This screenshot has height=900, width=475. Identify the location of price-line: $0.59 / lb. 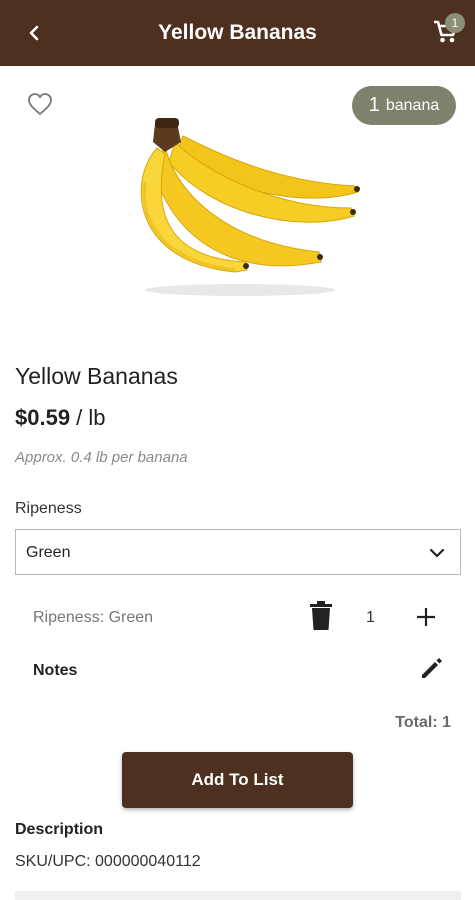
(60, 418).